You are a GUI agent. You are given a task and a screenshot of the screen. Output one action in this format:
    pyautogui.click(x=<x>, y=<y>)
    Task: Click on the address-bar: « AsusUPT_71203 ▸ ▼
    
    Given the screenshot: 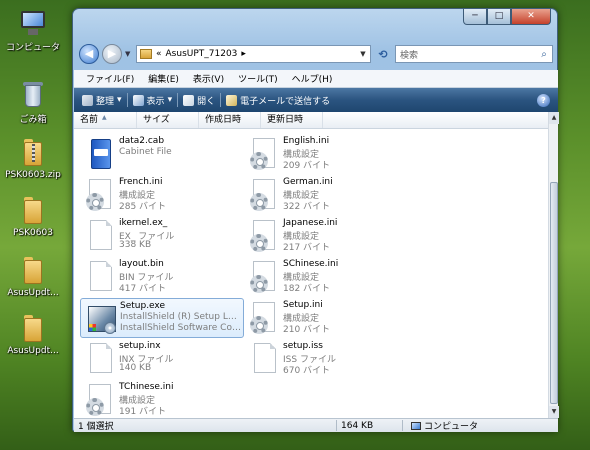 What is the action you would take?
    pyautogui.click(x=253, y=54)
    